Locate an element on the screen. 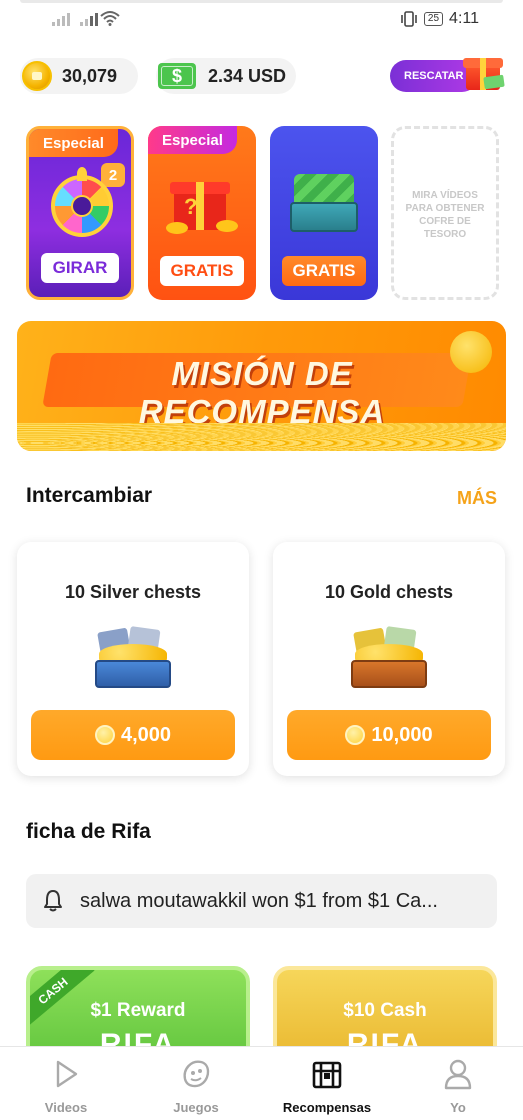 Image resolution: width=523 pixels, height=1120 pixels. bottom-nav: Videos Juegos Recompensas Yo is located at coordinates (261, 1083).